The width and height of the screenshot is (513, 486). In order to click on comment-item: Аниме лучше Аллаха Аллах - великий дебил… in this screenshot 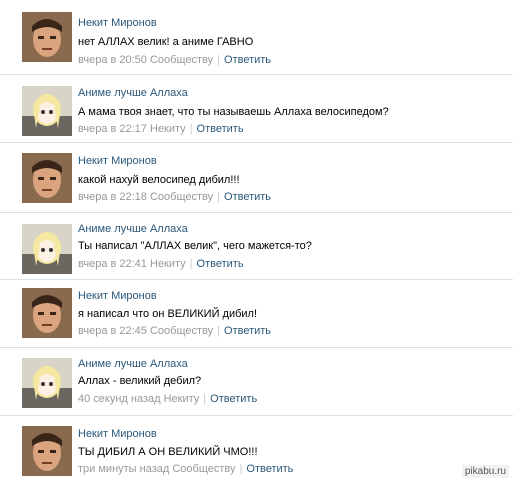, I will do `click(256, 382)`.